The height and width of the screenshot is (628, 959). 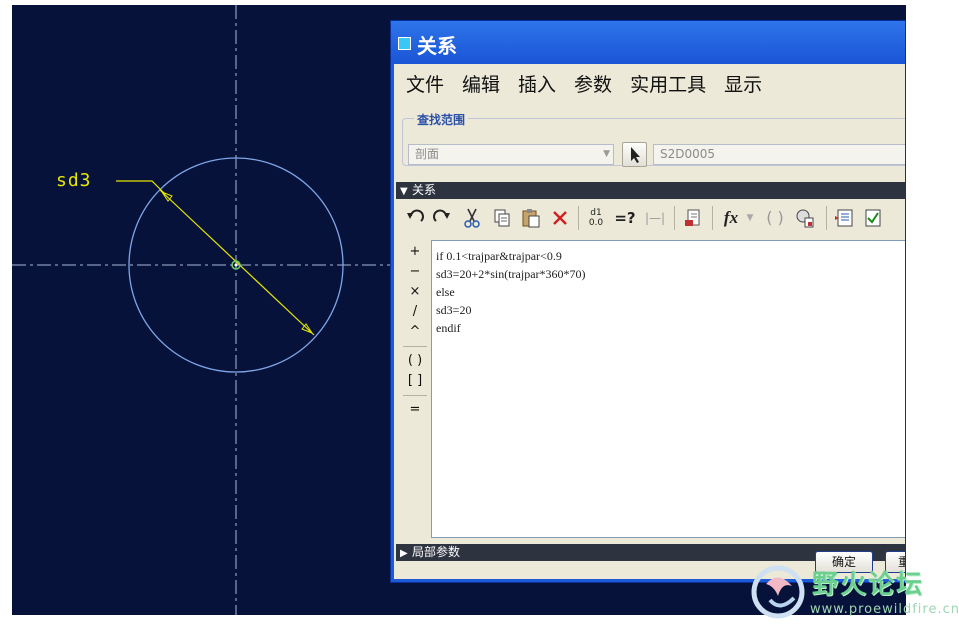 What do you see at coordinates (668, 83) in the screenshot?
I see `menu-utilities: 实用工具` at bounding box center [668, 83].